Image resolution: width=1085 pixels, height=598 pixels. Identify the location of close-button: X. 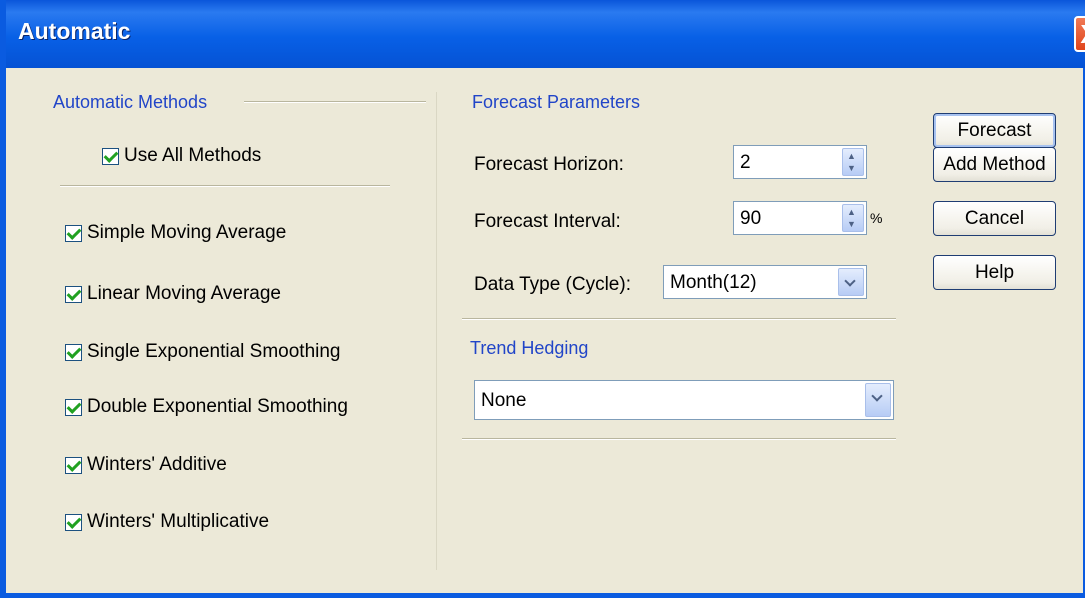
(1079, 34).